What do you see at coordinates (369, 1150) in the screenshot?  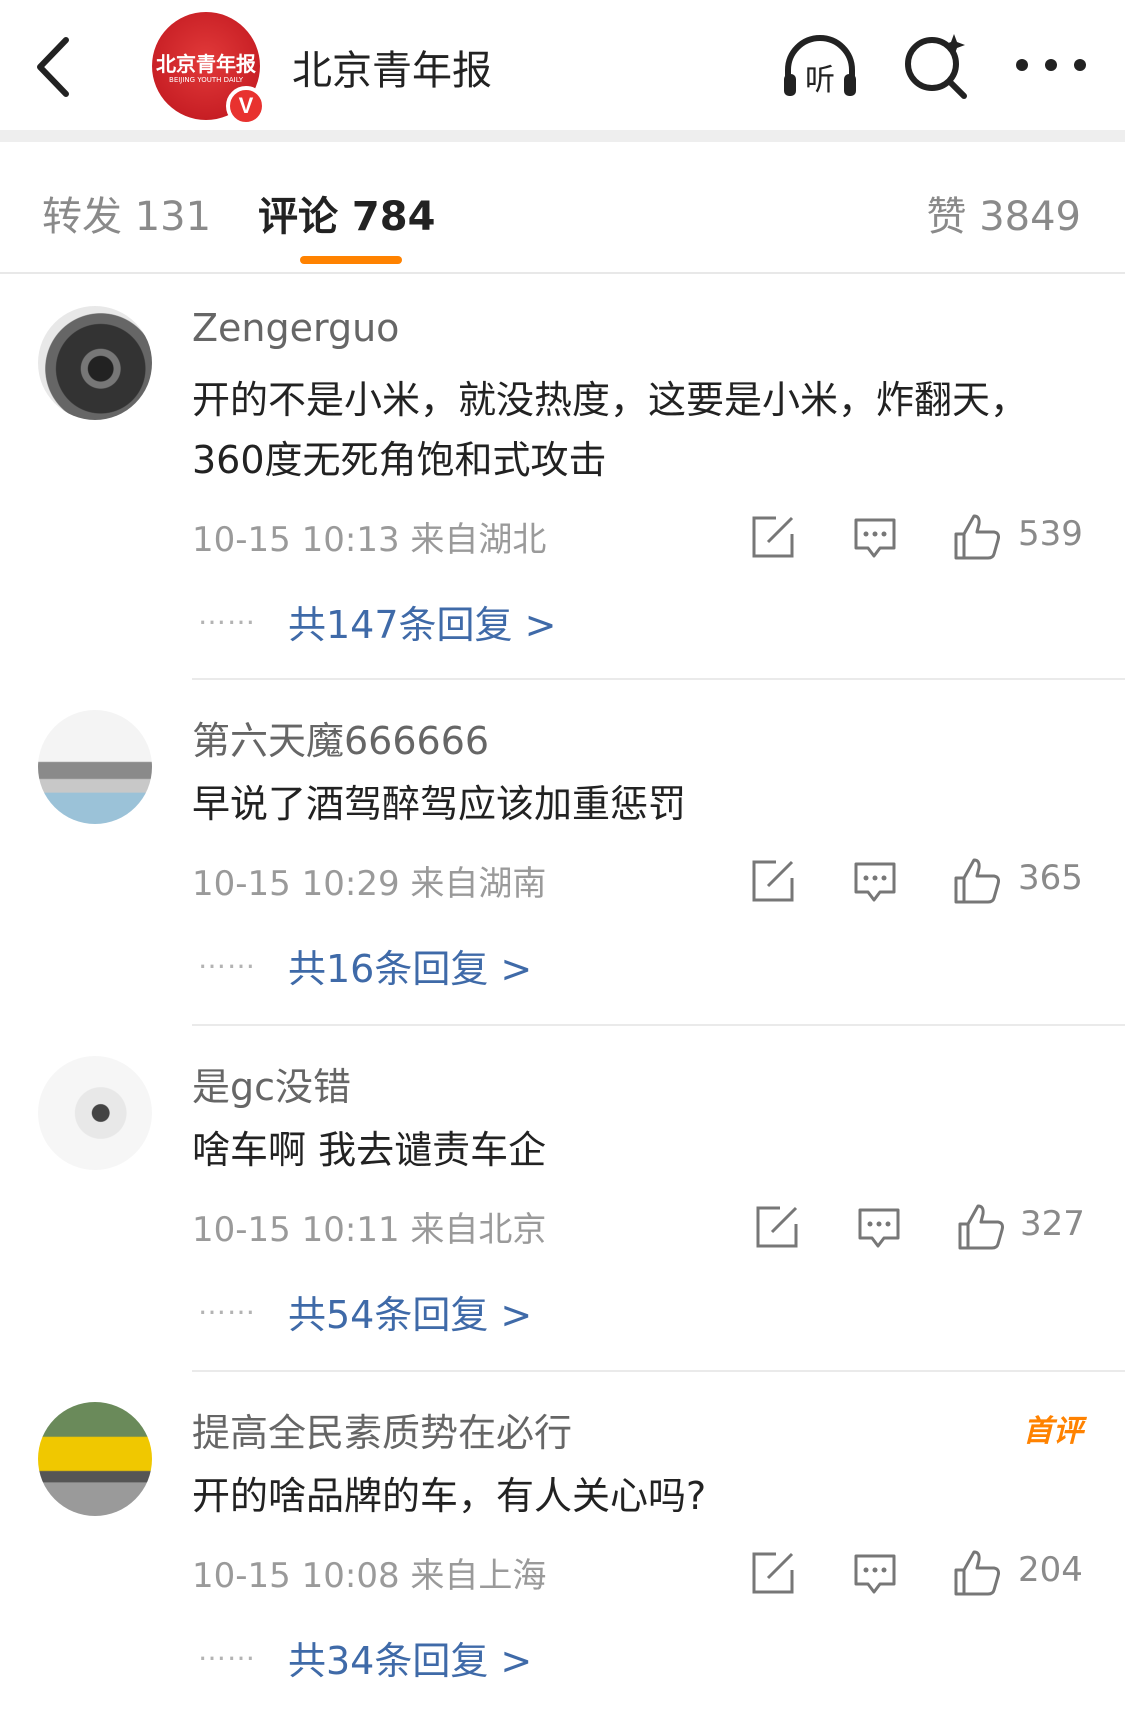 I see `comment-text: 啥车啊 我去谴责车企` at bounding box center [369, 1150].